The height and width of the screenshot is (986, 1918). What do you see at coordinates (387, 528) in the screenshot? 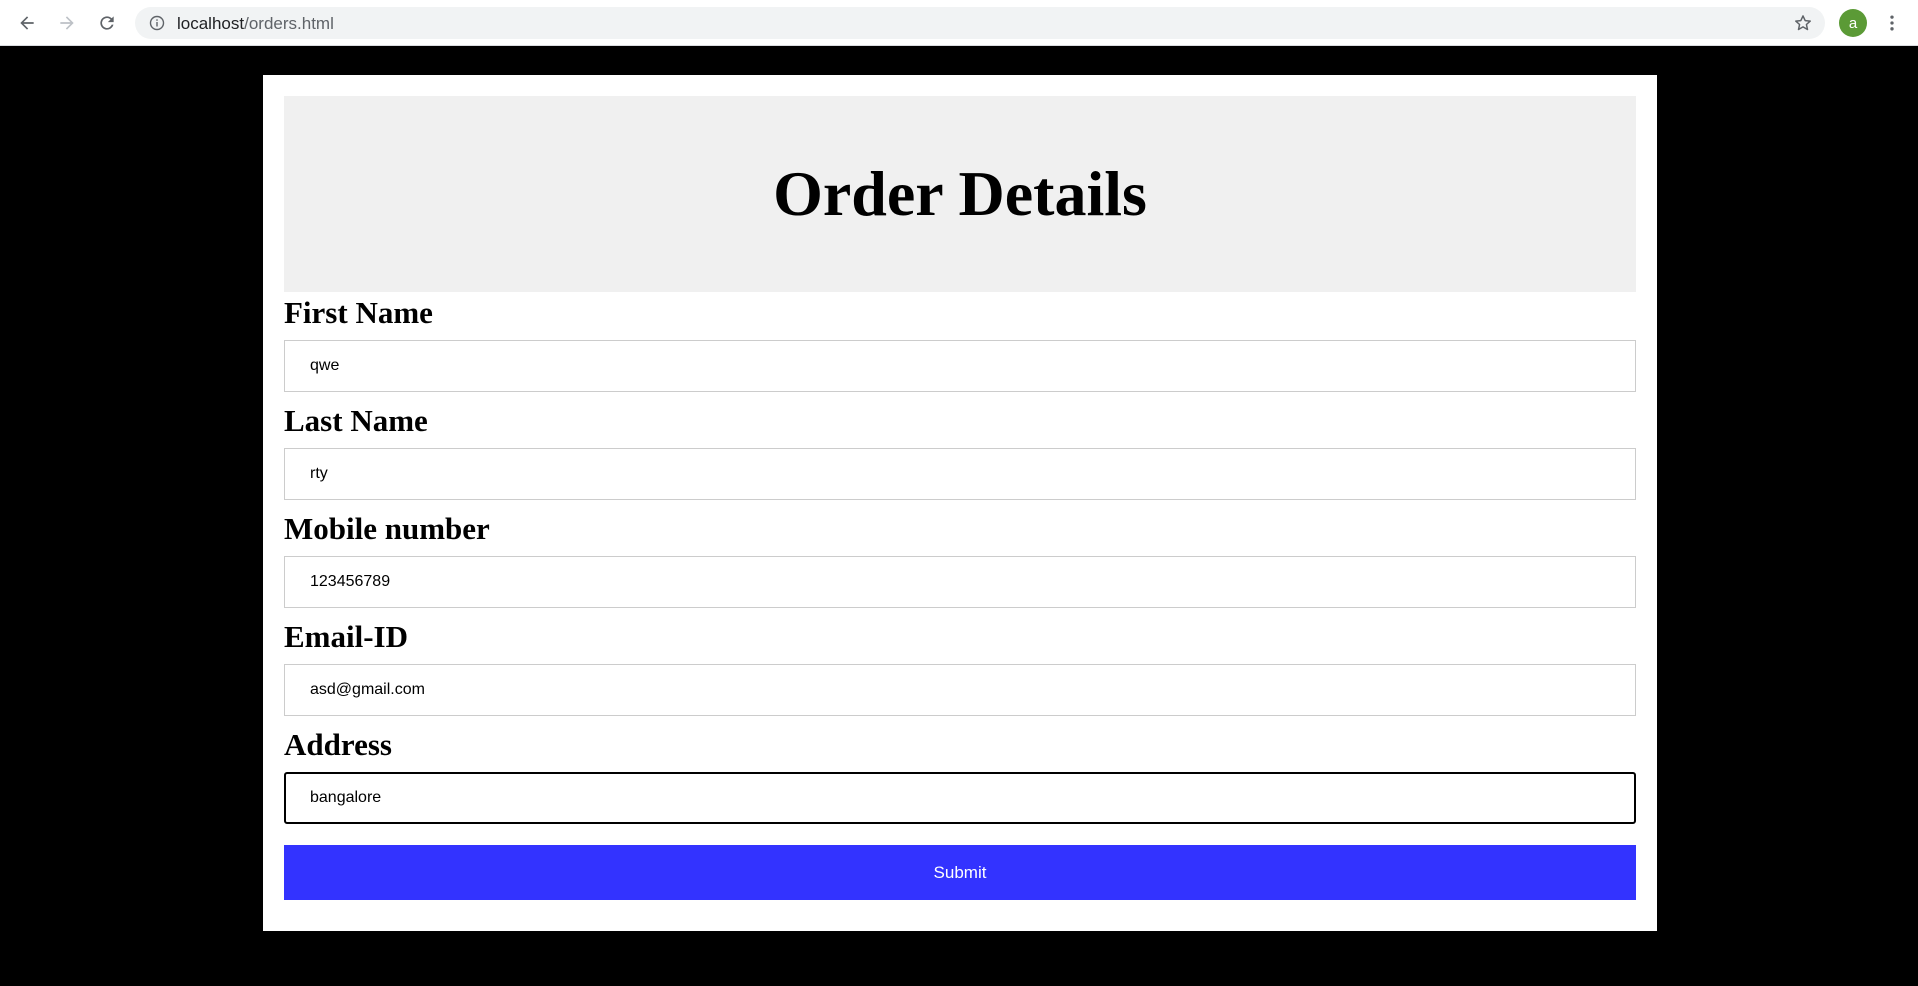
I see `mobile-number-label: Mobile number` at bounding box center [387, 528].